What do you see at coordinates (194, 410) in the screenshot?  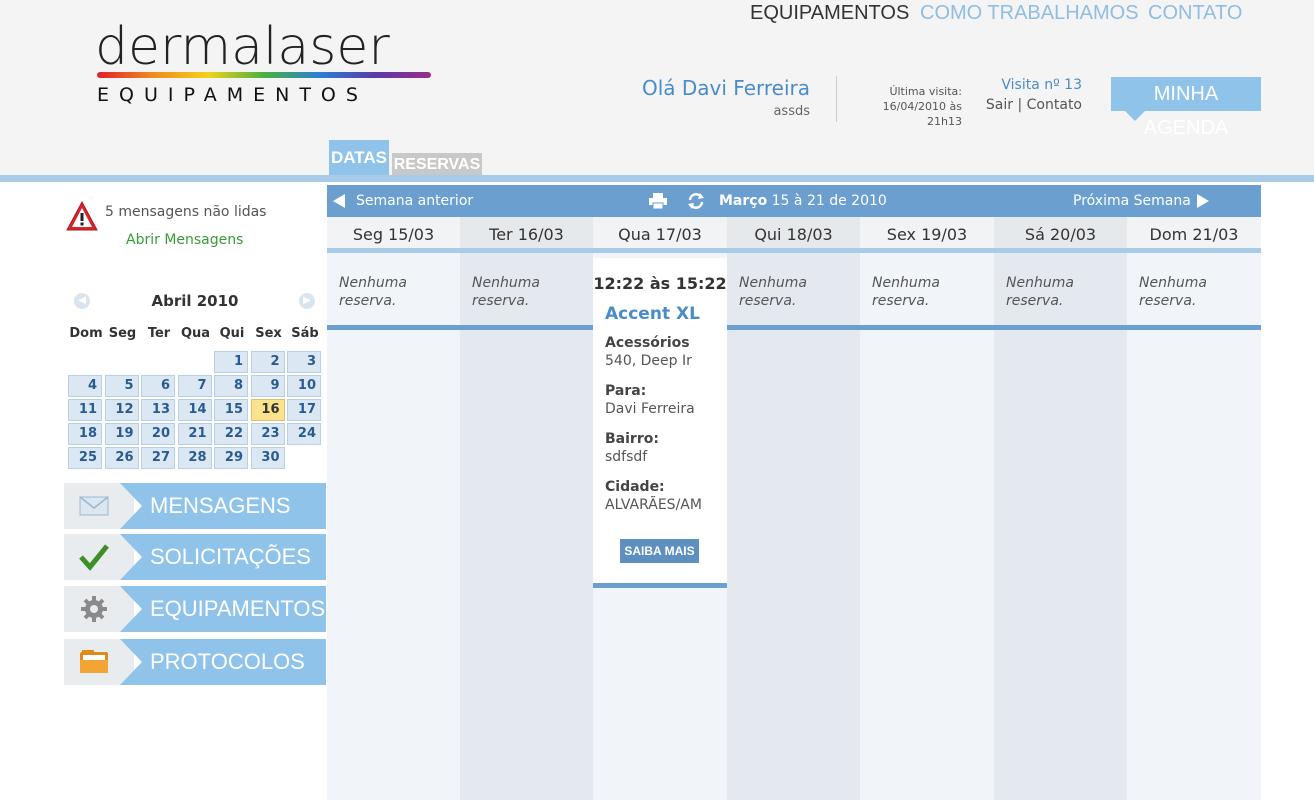 I see `calendar-day: 14` at bounding box center [194, 410].